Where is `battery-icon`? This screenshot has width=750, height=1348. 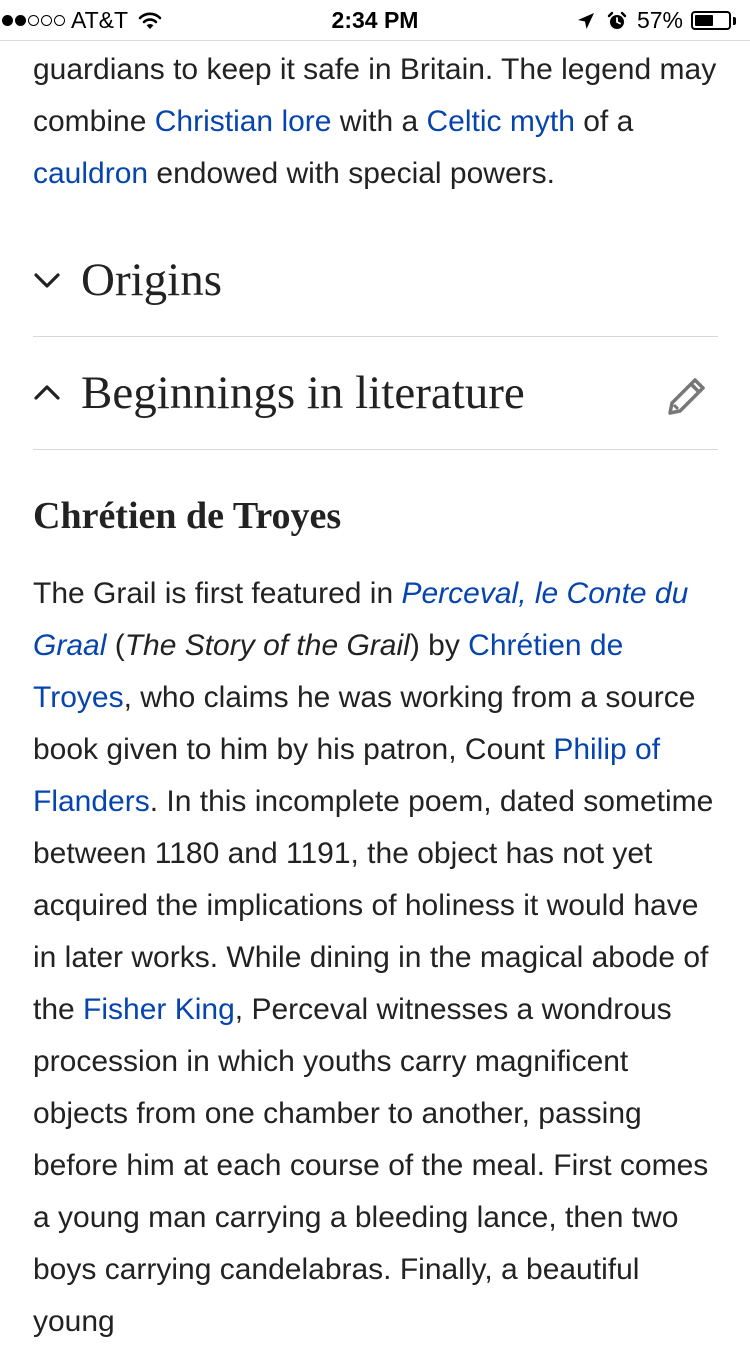 battery-icon is located at coordinates (711, 20).